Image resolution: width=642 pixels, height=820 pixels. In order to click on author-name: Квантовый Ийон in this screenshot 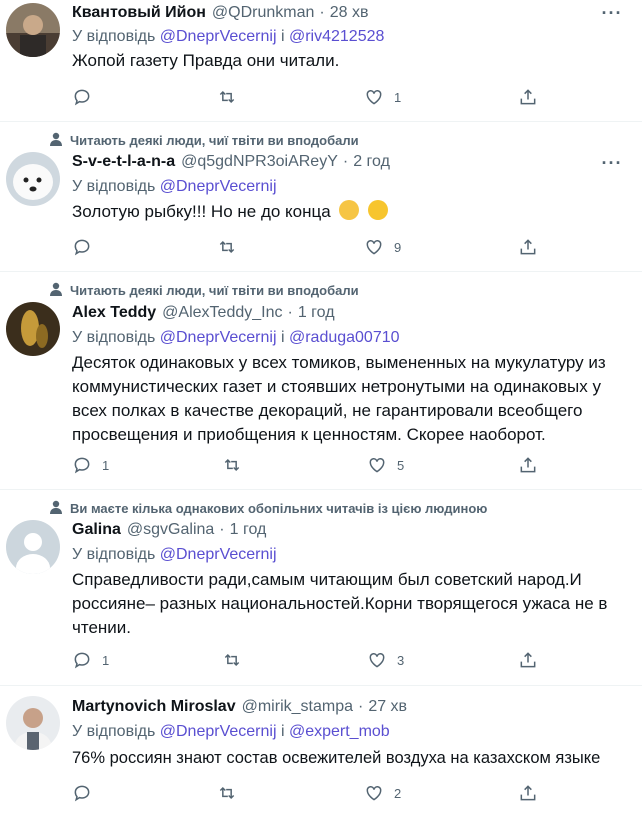, I will do `click(139, 13)`.